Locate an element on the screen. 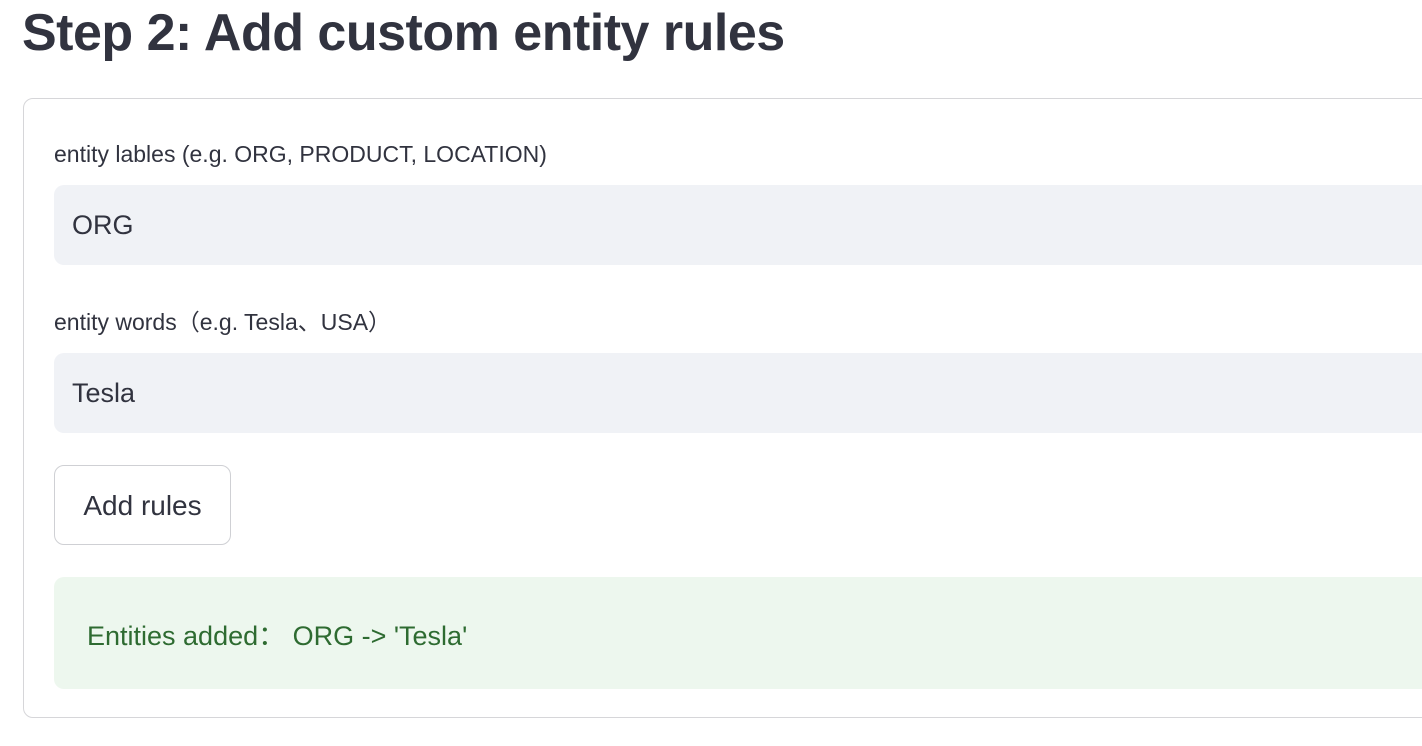 The image size is (1422, 746). entity-words-input: Tesla is located at coordinates (738, 393).